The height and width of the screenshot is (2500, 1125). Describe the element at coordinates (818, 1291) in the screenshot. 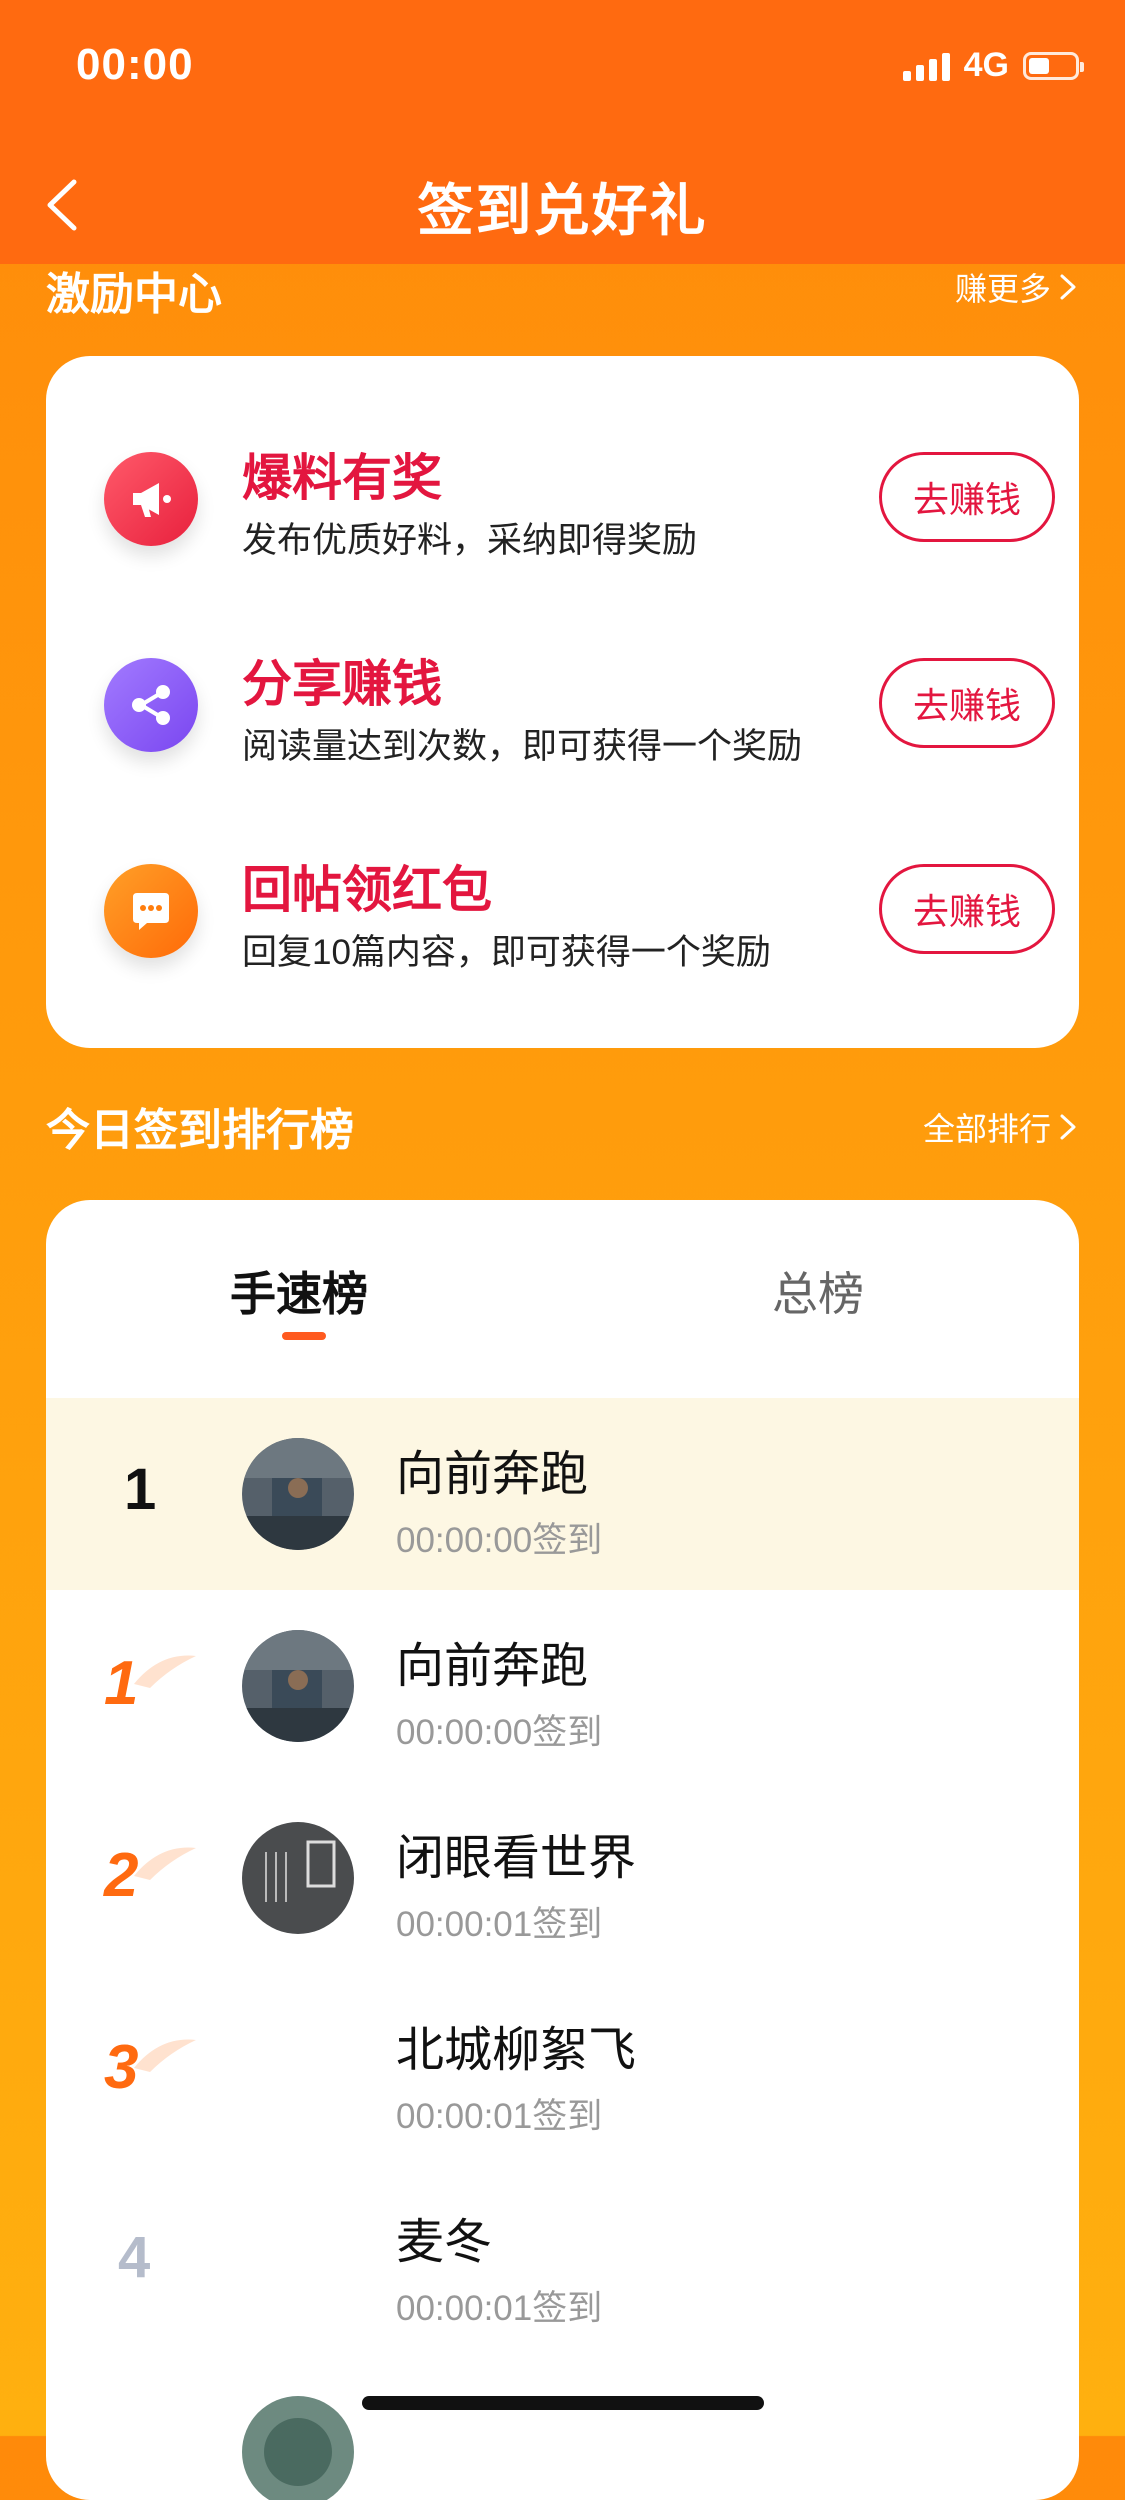

I see `tab-total: 总榜` at that location.